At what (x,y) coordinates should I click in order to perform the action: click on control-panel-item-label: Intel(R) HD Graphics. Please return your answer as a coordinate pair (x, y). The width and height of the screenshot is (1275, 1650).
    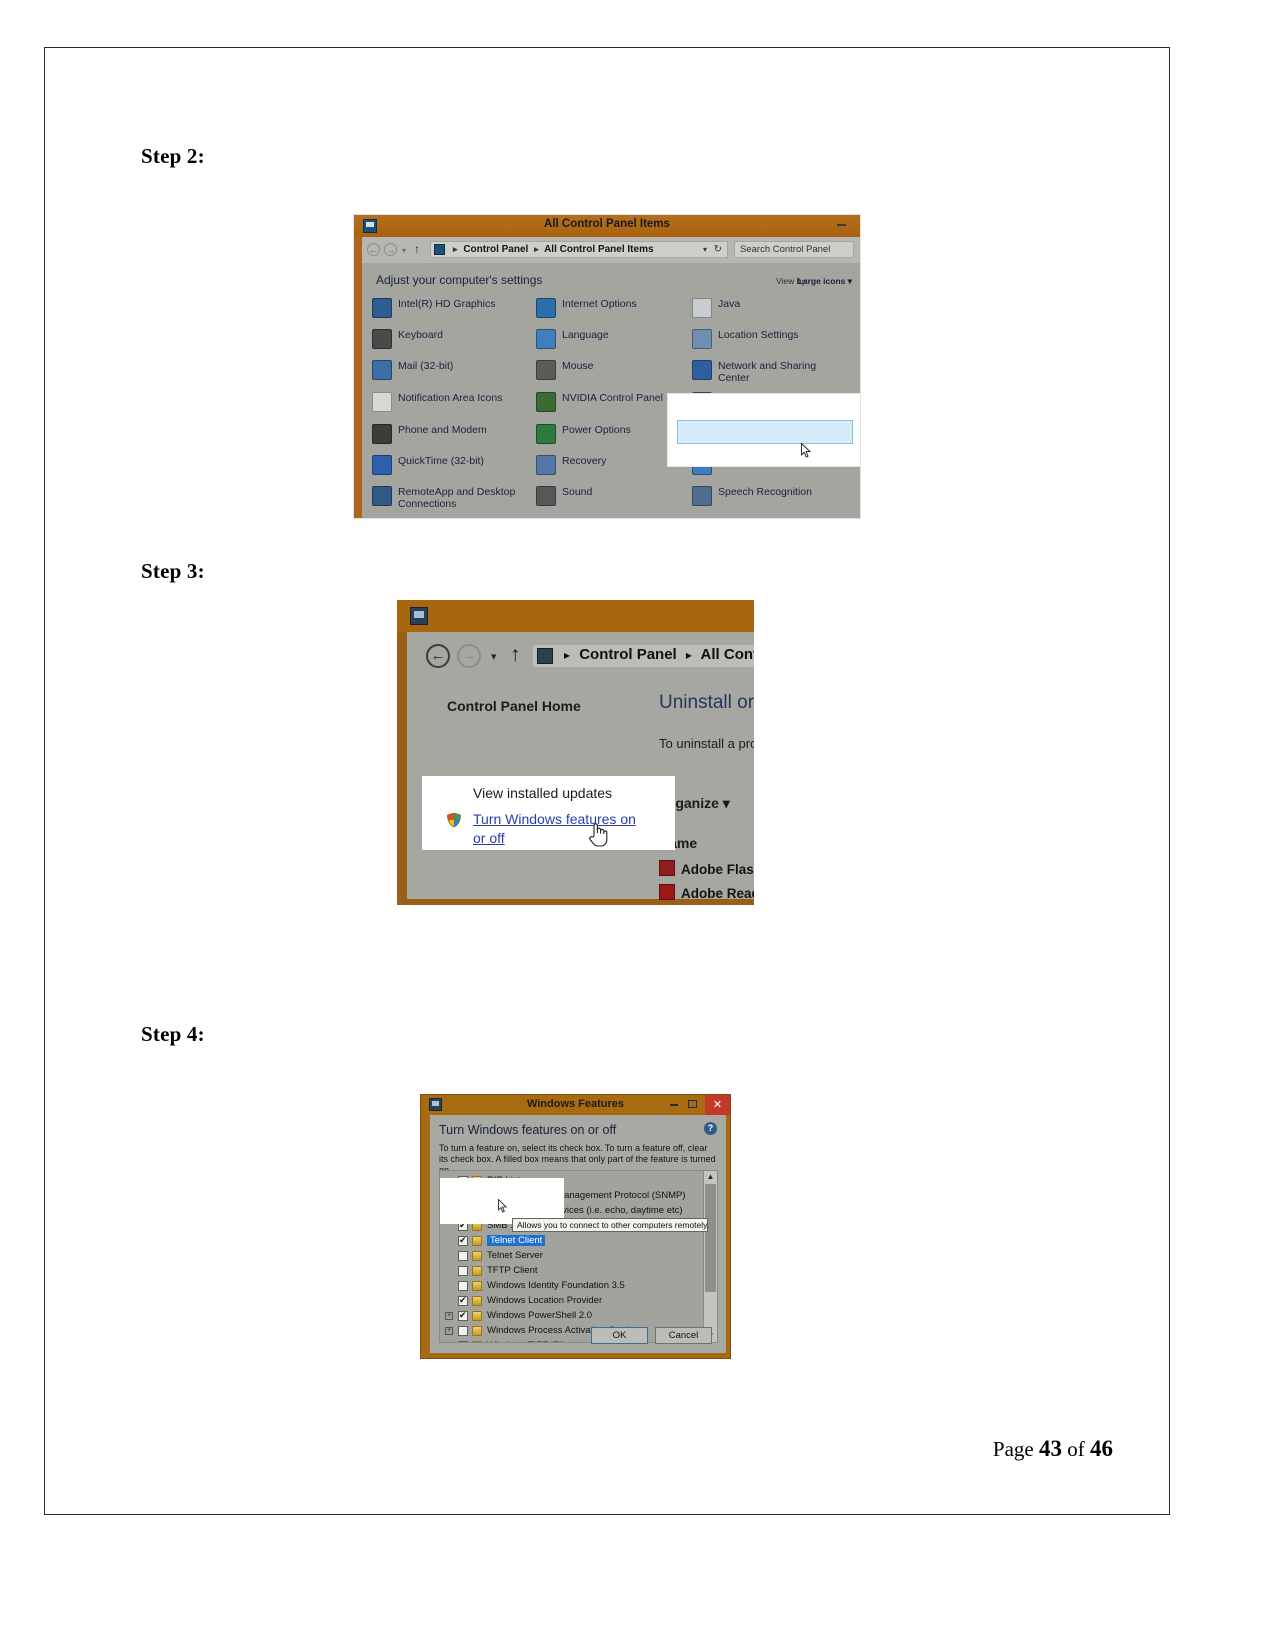
    Looking at the image, I should click on (447, 304).